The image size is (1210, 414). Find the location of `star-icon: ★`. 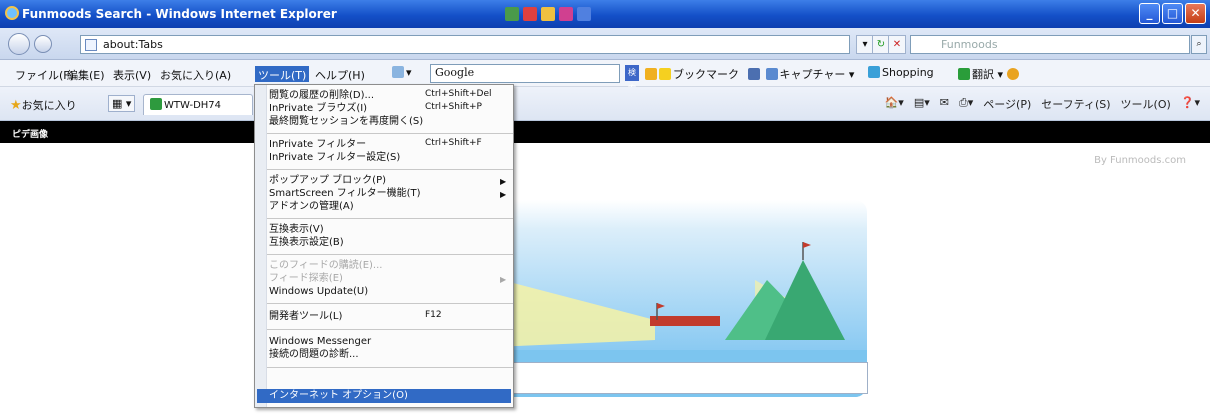

star-icon: ★ is located at coordinates (16, 105).